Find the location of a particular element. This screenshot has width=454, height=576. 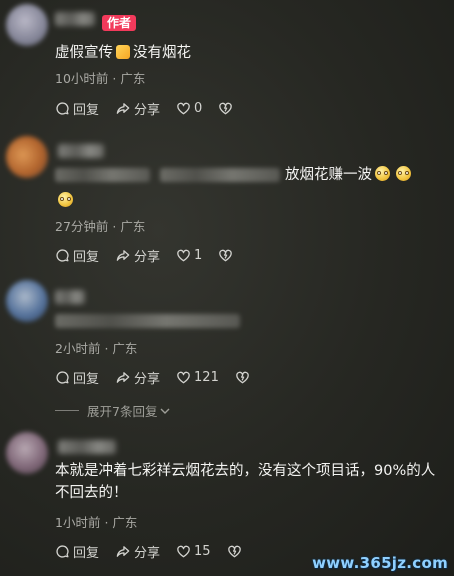

like-count: 1 is located at coordinates (198, 255).